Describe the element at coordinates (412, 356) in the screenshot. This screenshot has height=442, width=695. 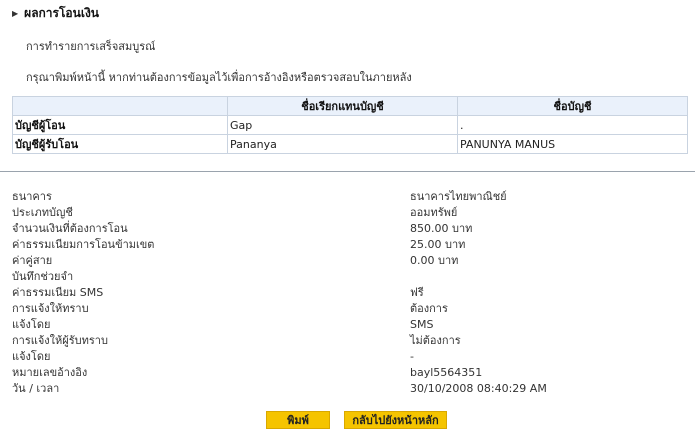
I see `detail-value: -` at that location.